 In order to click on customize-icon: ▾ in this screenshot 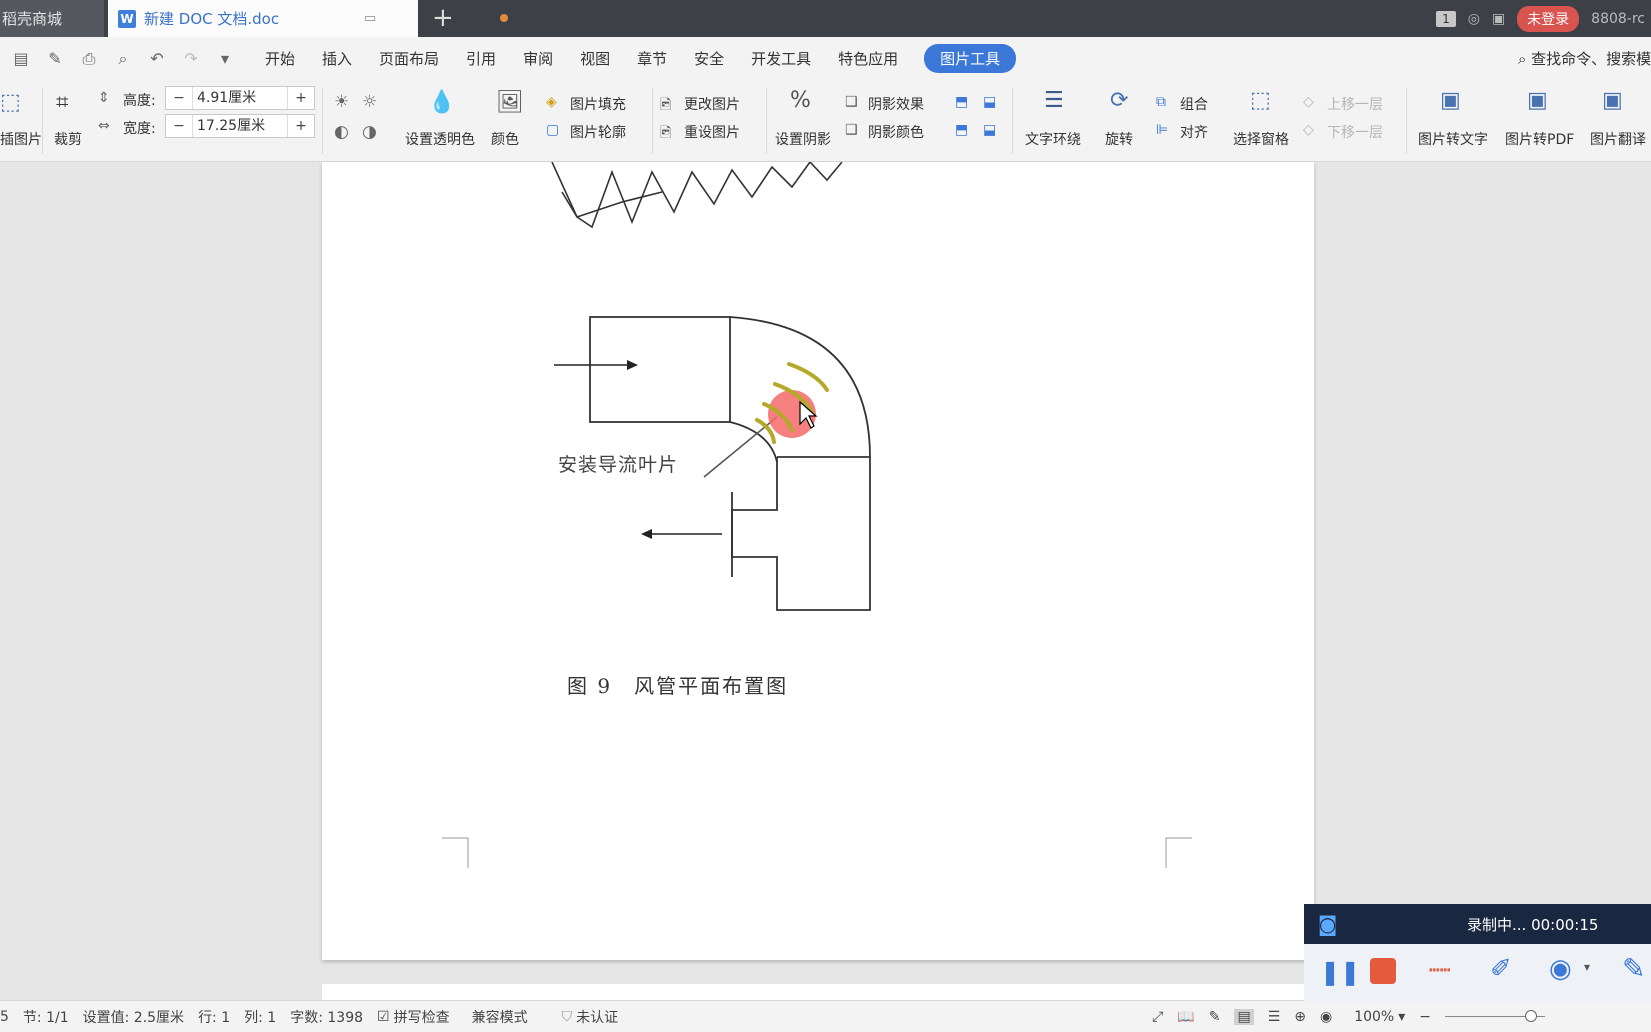, I will do `click(225, 58)`.